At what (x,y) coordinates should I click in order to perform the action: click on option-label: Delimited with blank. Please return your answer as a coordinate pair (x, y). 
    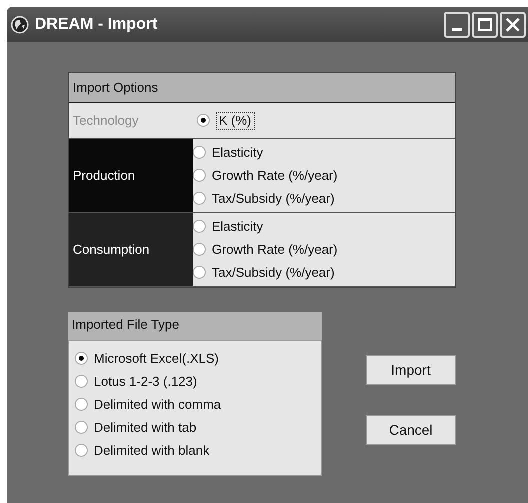
    Looking at the image, I should click on (152, 450).